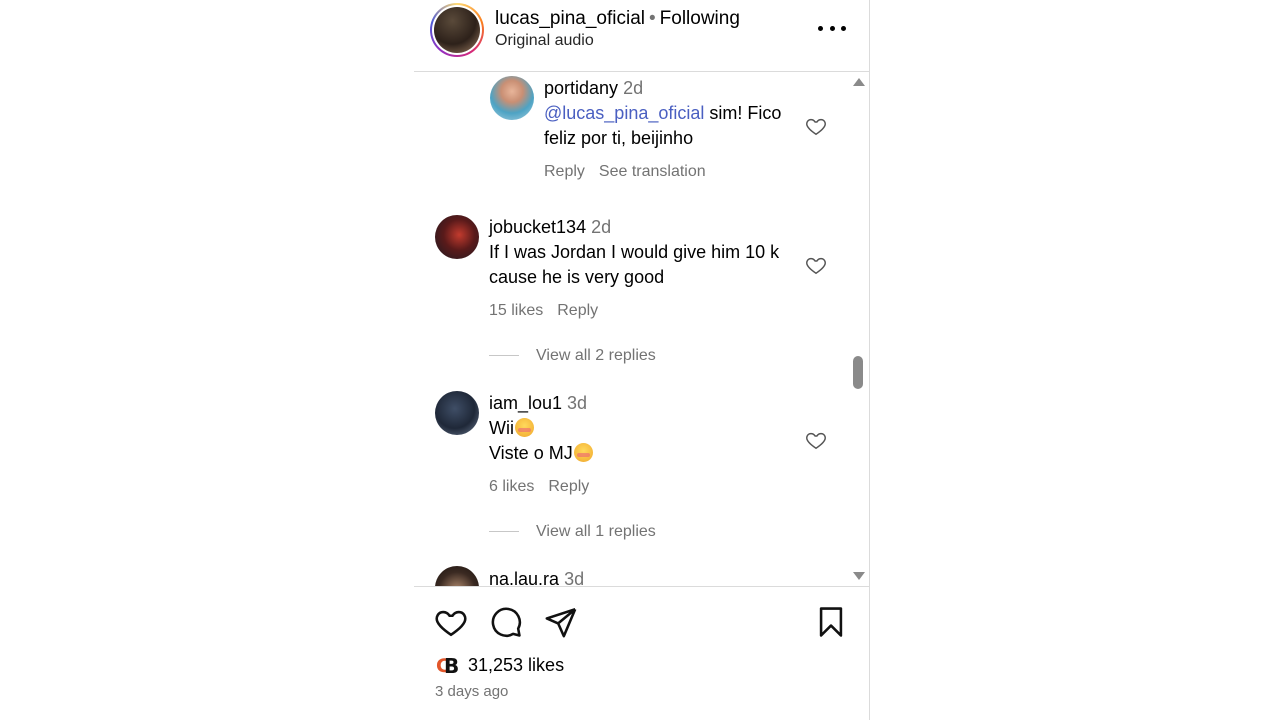 The image size is (1280, 720). What do you see at coordinates (525, 403) in the screenshot?
I see `comment-username: iam_lou1` at bounding box center [525, 403].